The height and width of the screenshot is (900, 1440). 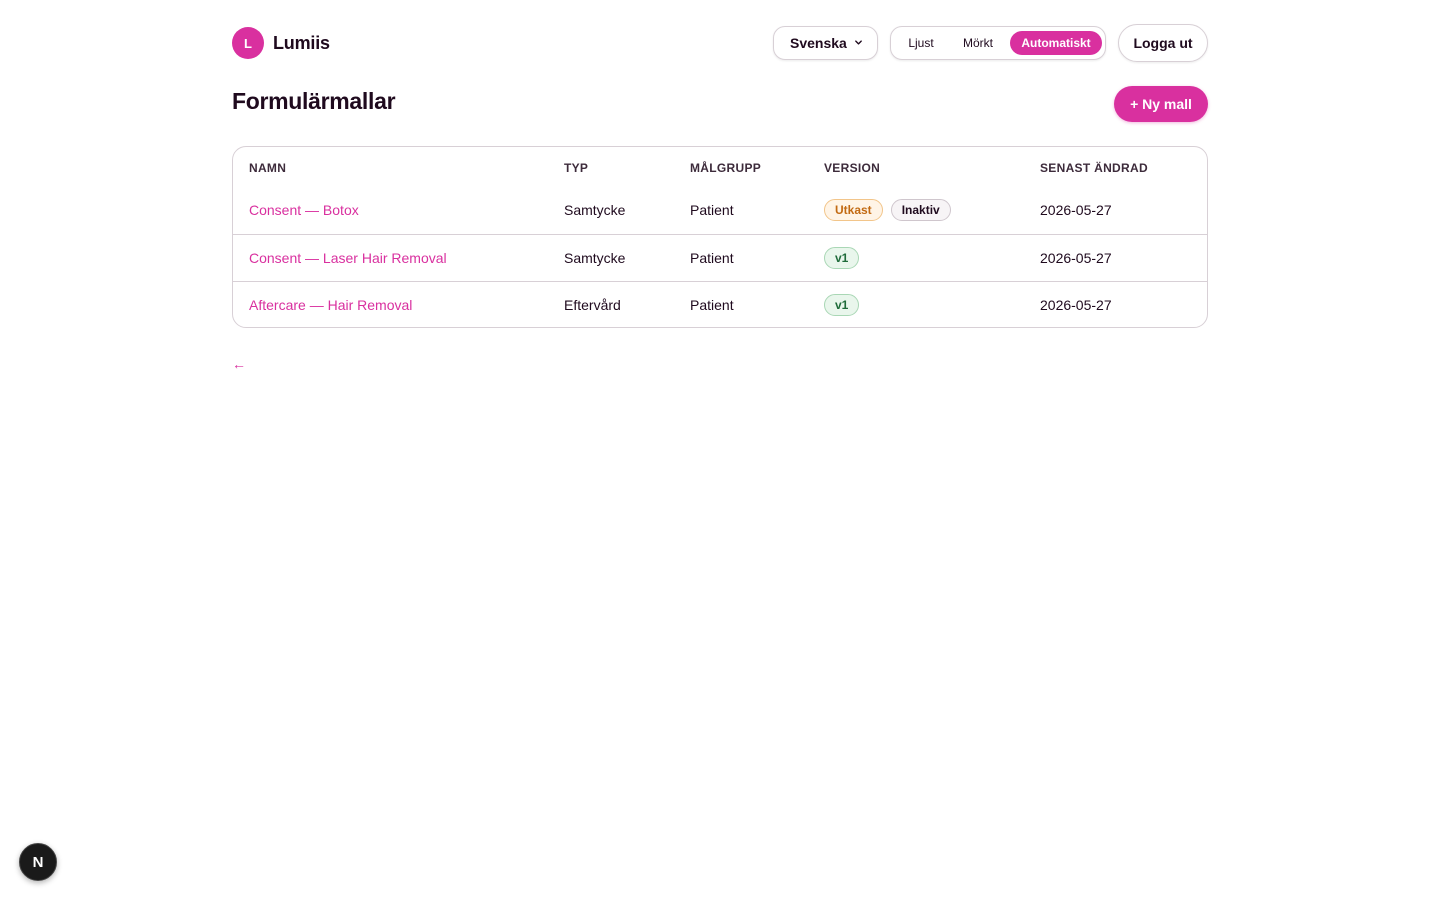 What do you see at coordinates (1161, 104) in the screenshot?
I see `new-template-button: + Ny mall` at bounding box center [1161, 104].